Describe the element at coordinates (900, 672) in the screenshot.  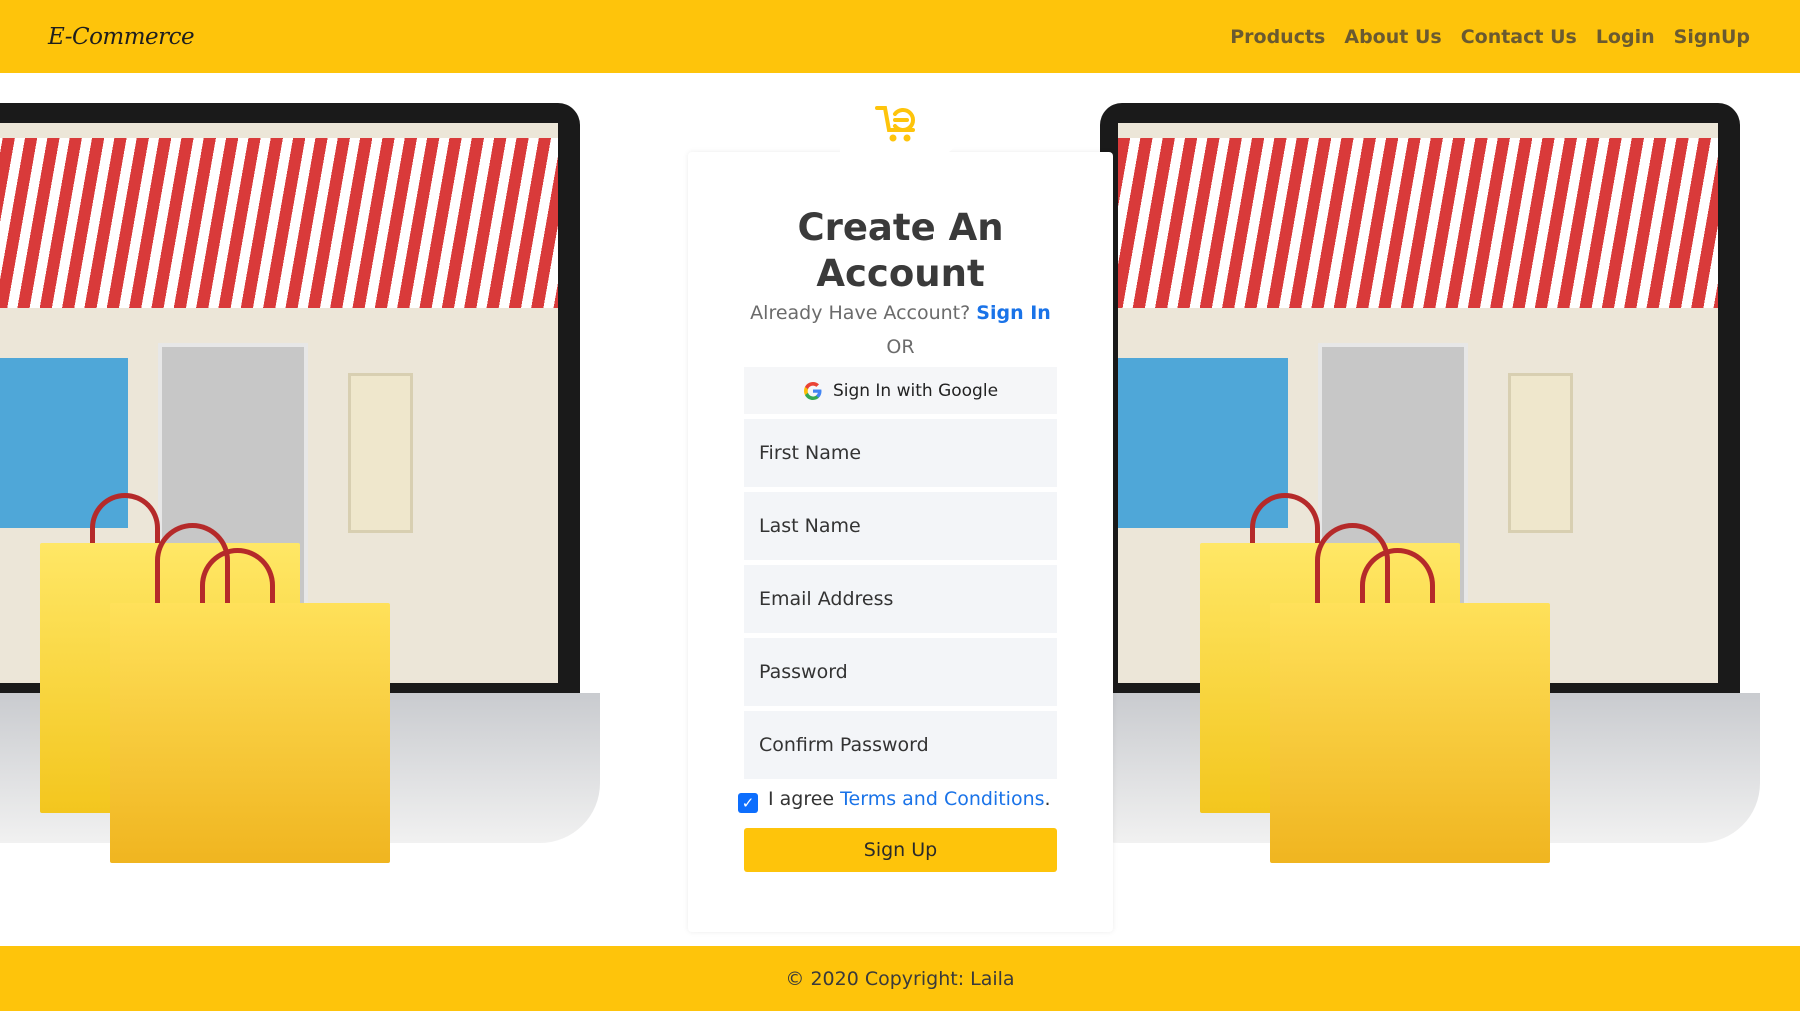
I see `password-field` at that location.